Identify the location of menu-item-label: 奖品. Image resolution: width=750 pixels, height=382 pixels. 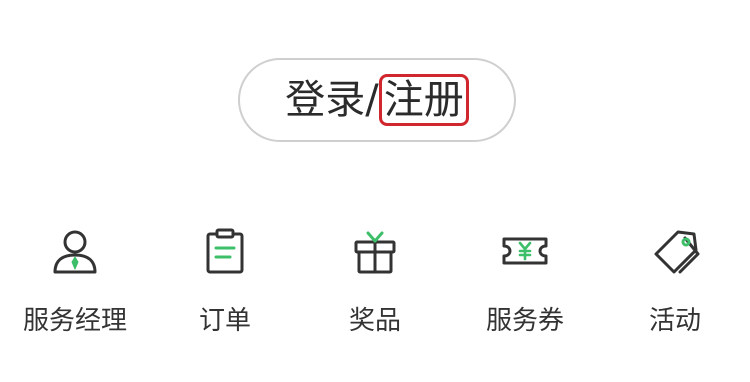
(374, 321).